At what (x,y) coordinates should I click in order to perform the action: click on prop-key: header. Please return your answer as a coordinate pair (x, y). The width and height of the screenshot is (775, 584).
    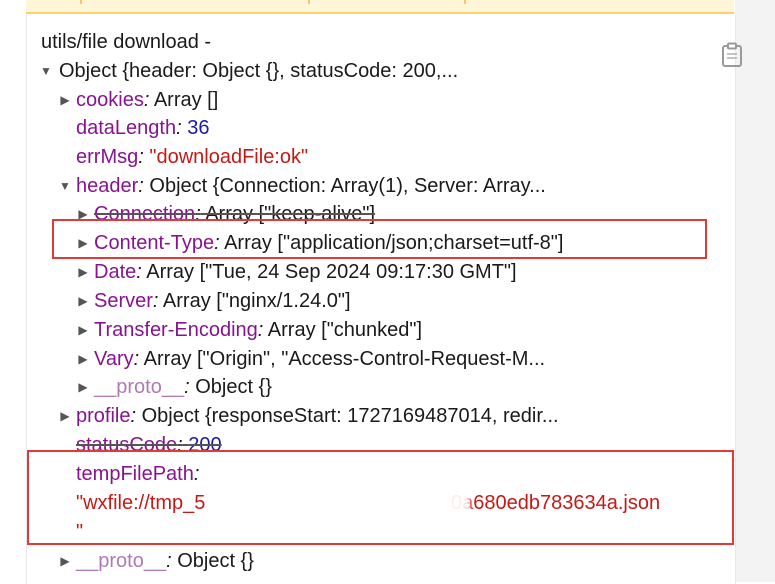
    Looking at the image, I should click on (107, 186).